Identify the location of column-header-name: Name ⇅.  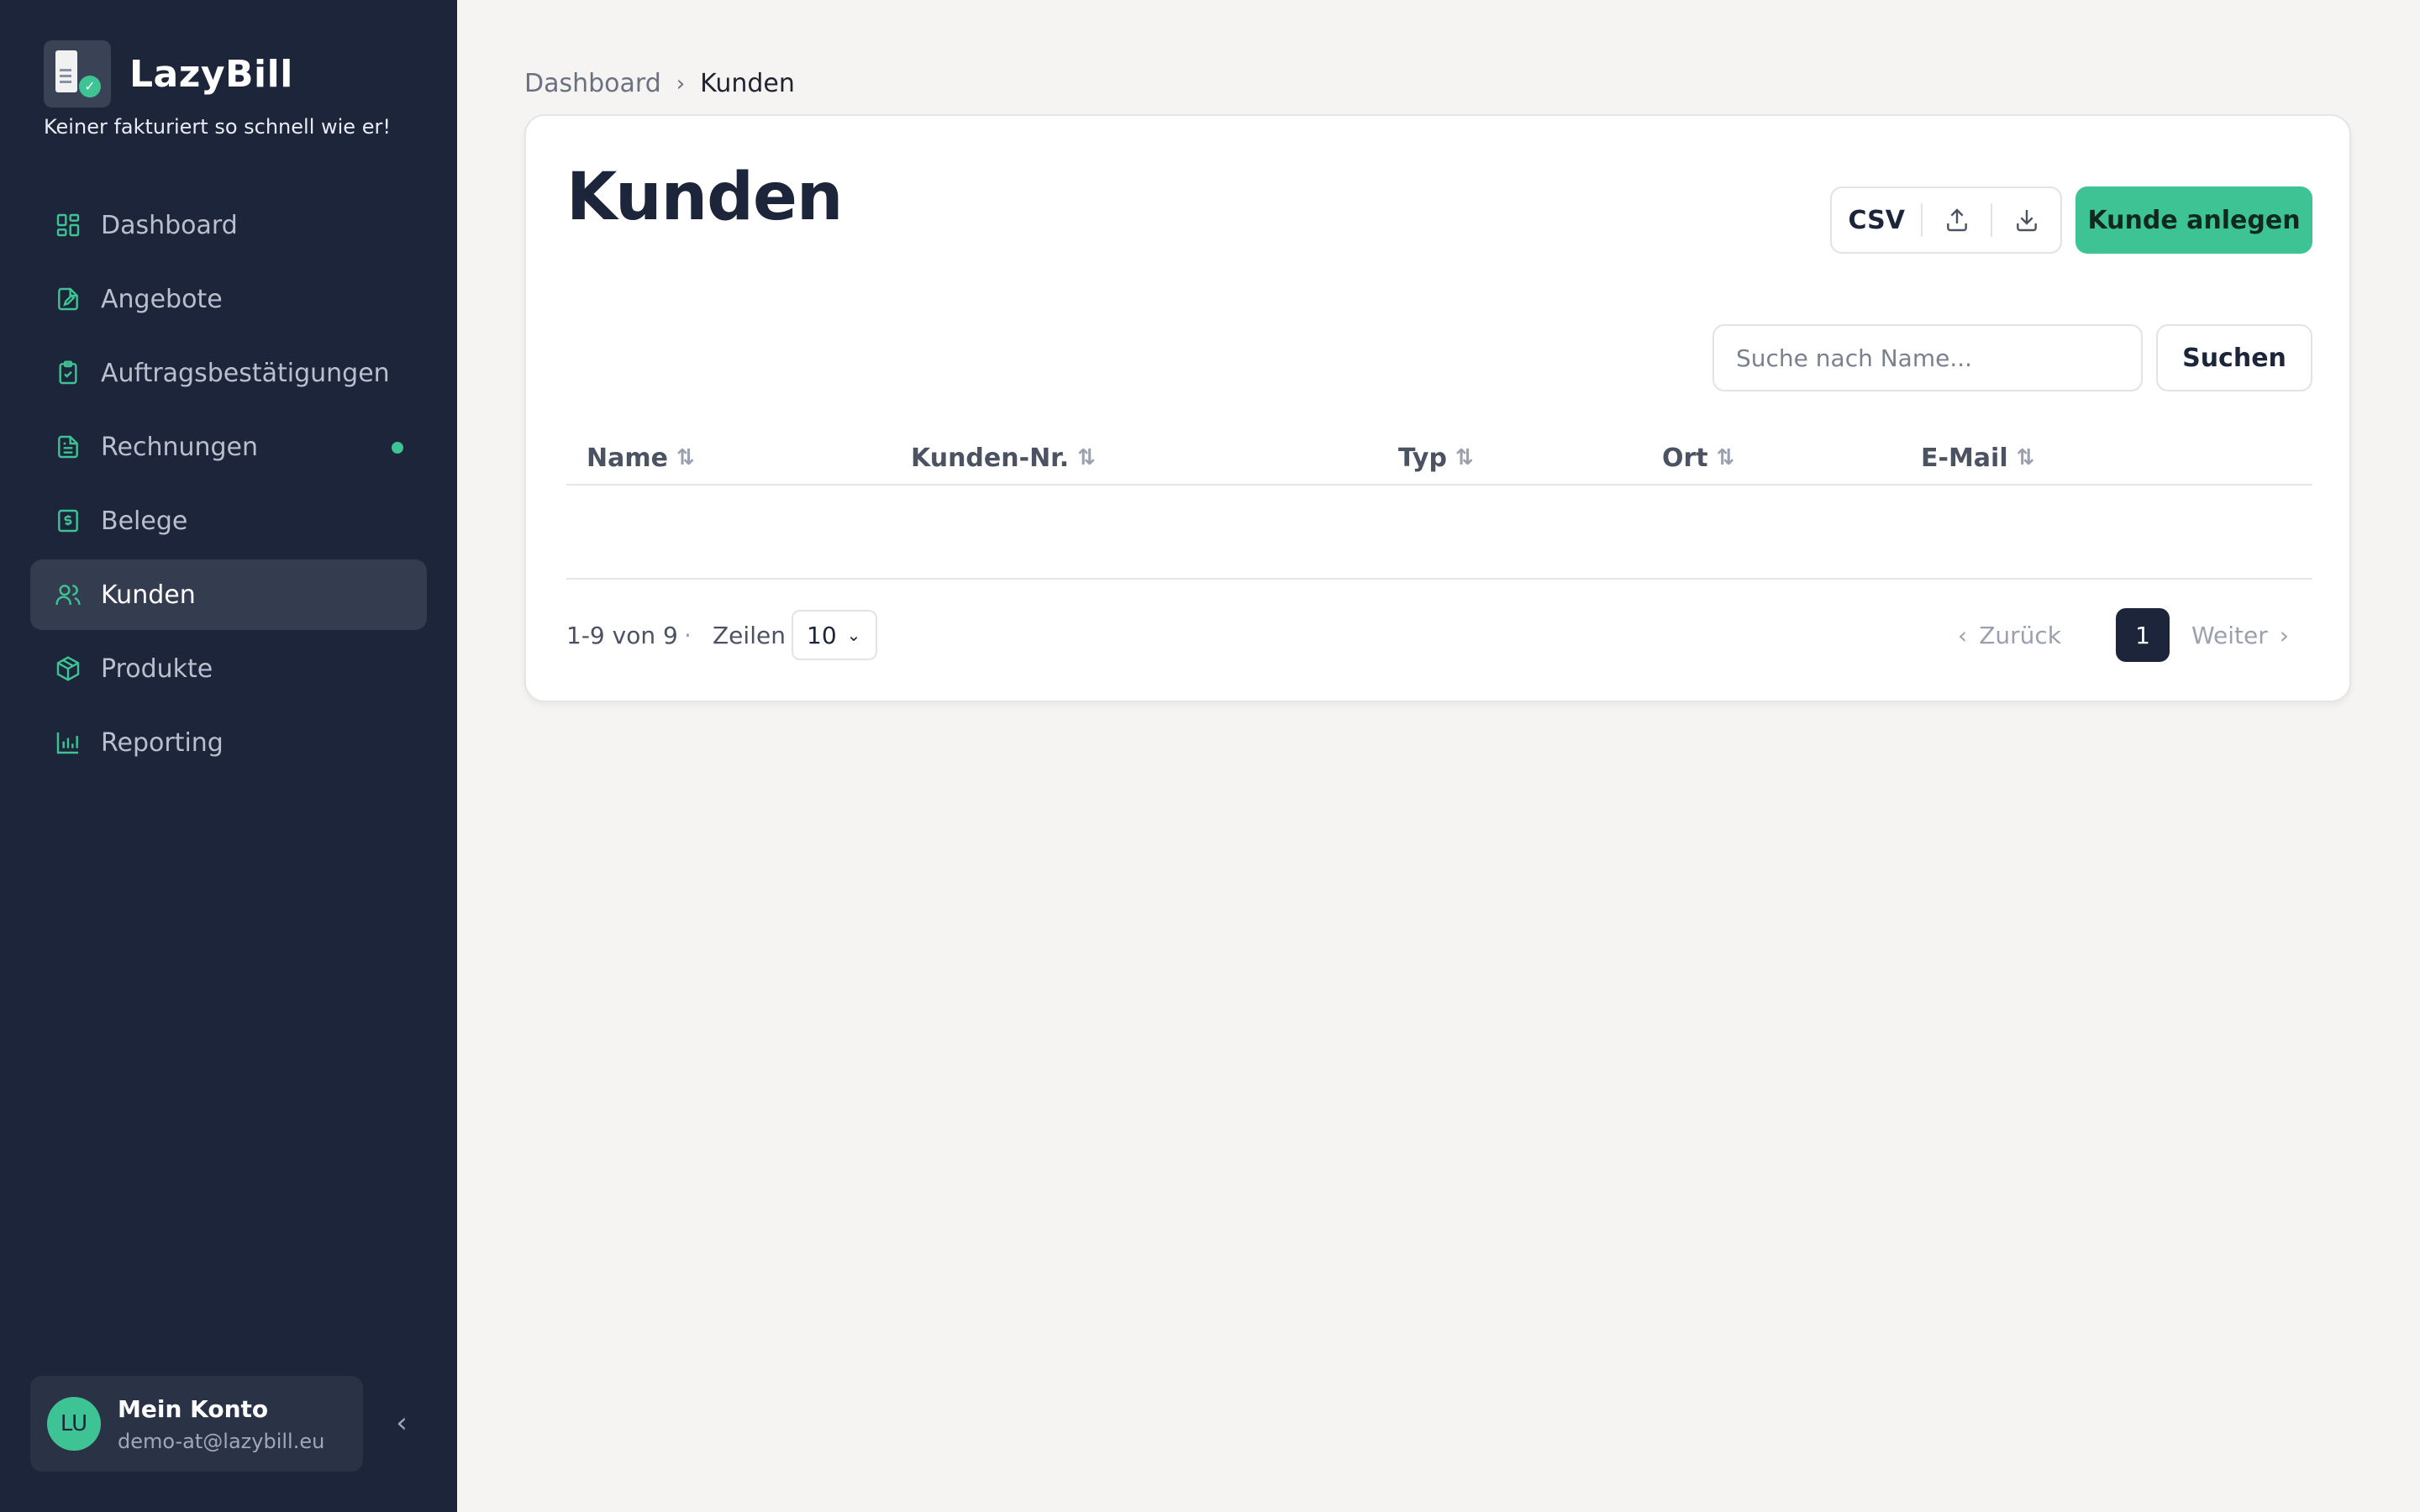
(641, 457).